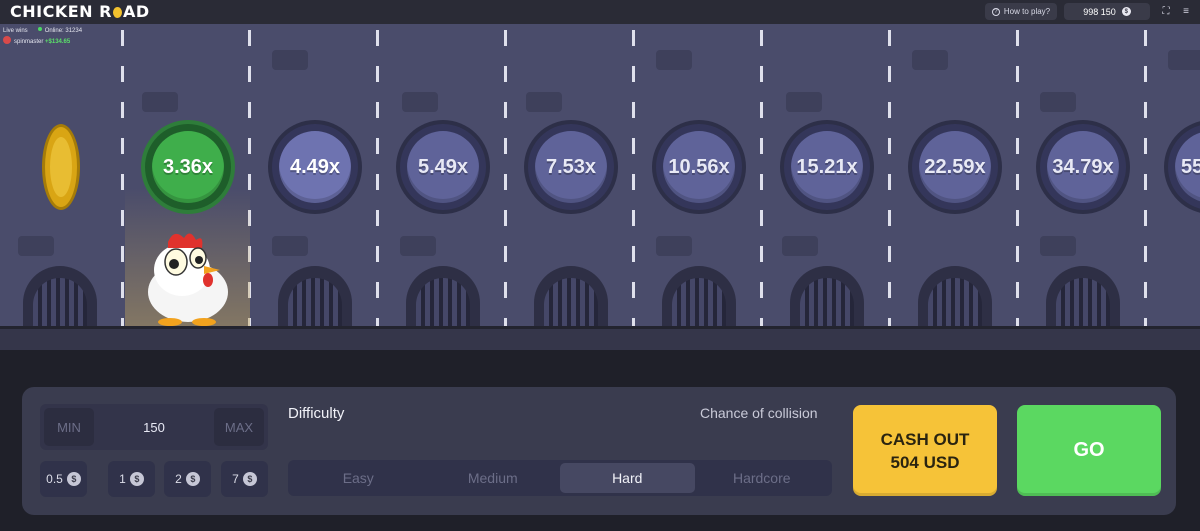 This screenshot has height=531, width=1200. I want to click on difficulty-hard: Hard, so click(627, 478).